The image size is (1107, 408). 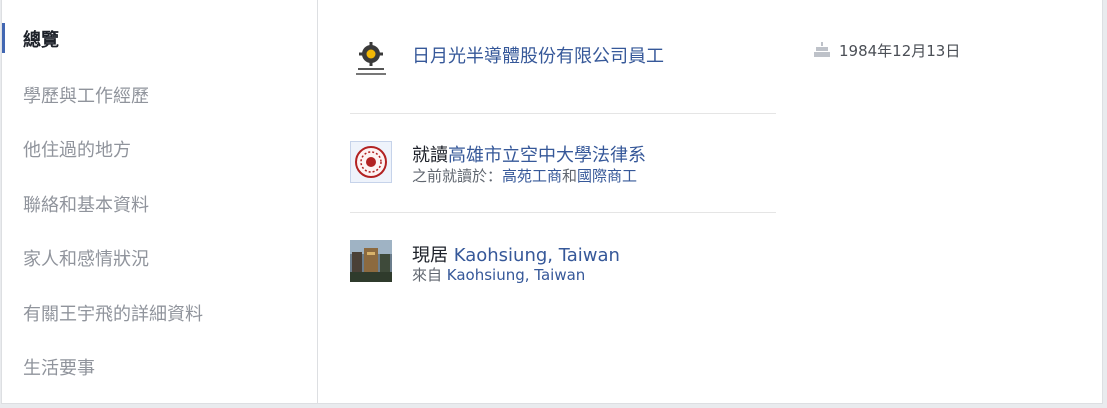 I want to click on previous-schools: 之前就讀於：高苑工商和國際商工, so click(x=525, y=176).